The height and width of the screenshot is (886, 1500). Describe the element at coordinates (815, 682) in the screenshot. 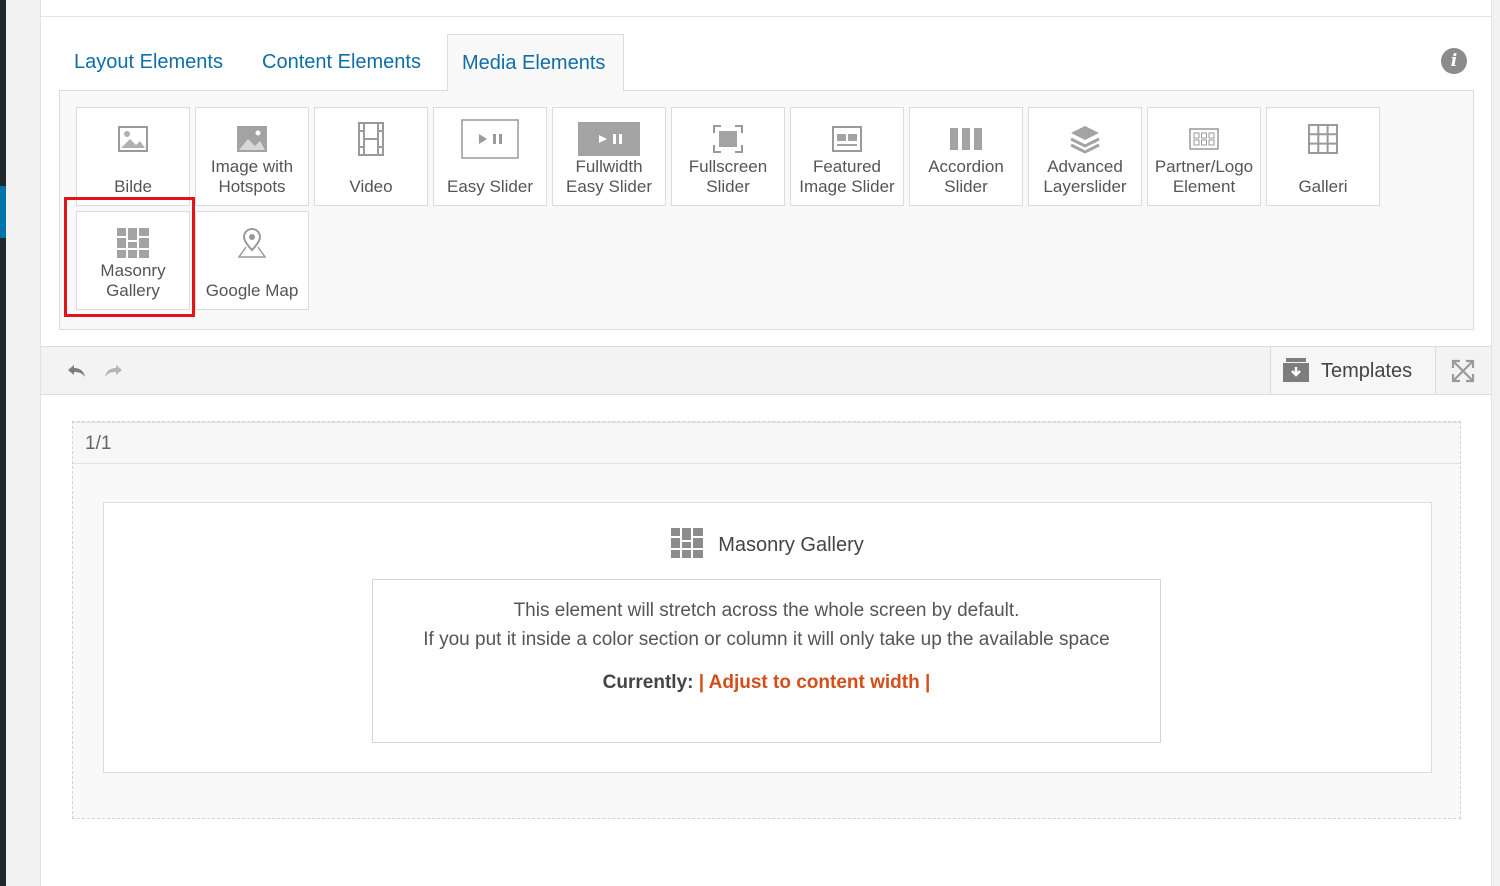

I see `current-value-link: | Adjust to content width |` at that location.